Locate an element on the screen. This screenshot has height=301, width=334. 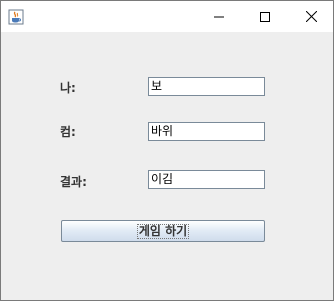
minimize-button is located at coordinates (219, 16).